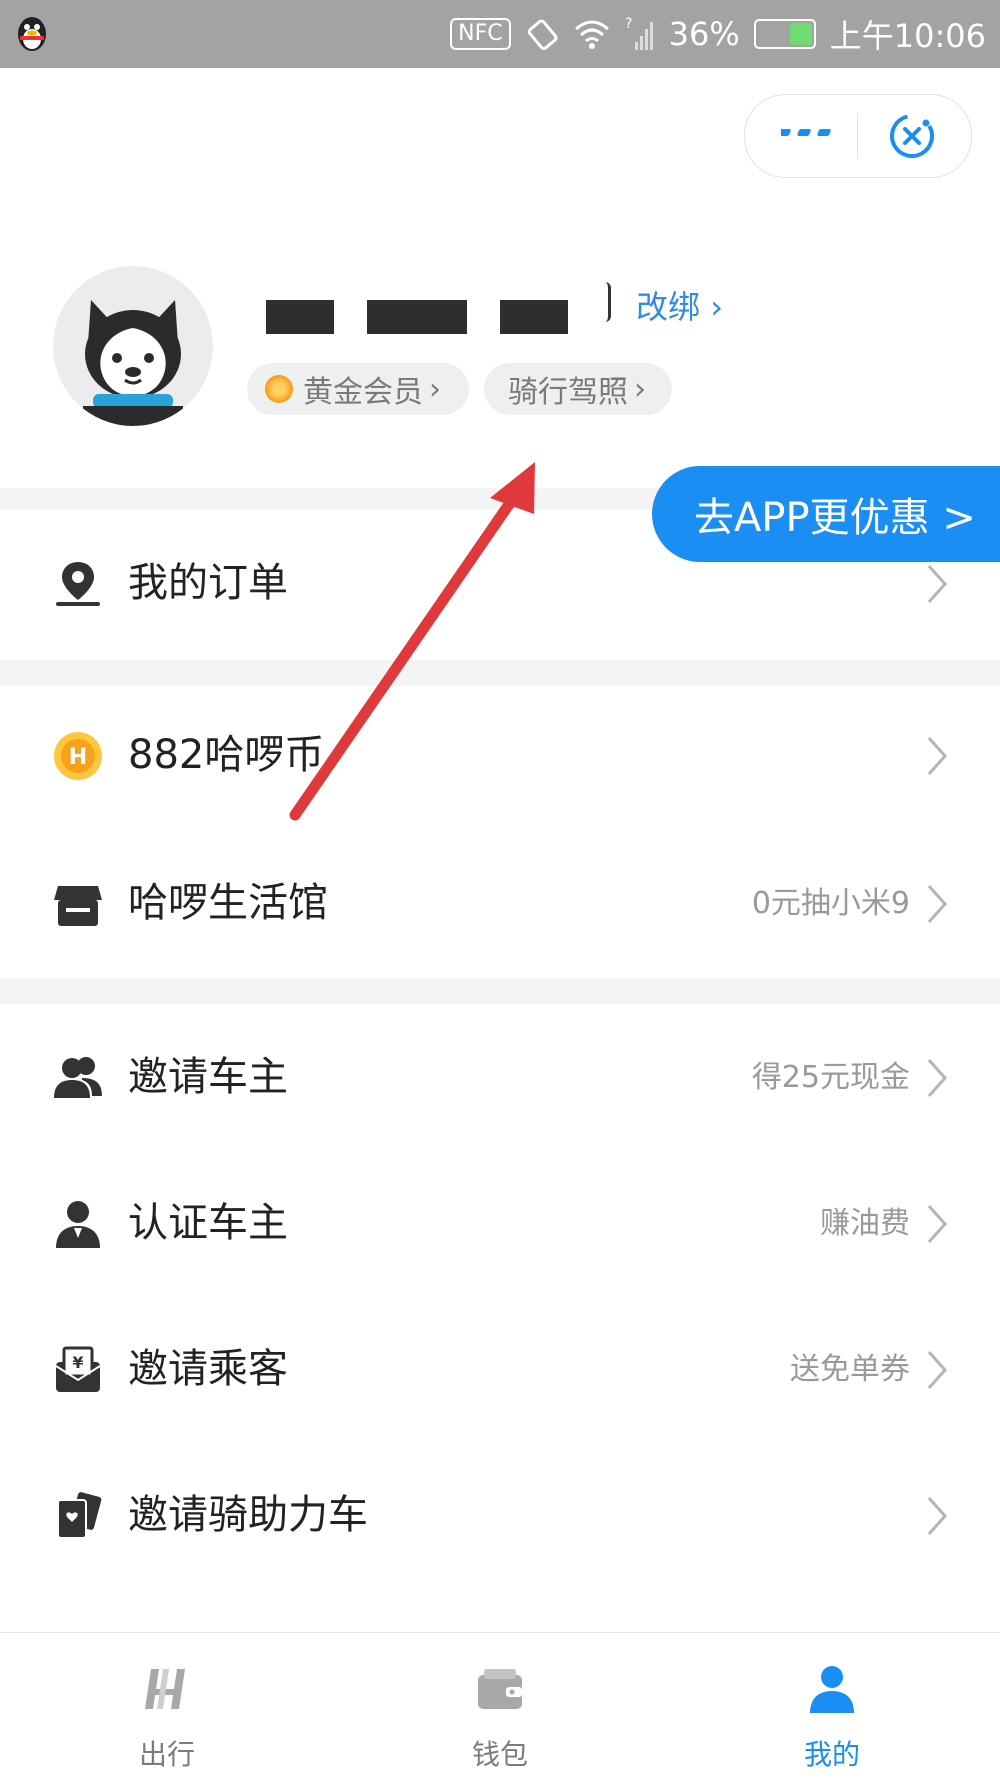 The image size is (1000, 1779). What do you see at coordinates (832, 1689) in the screenshot?
I see `user-icon` at bounding box center [832, 1689].